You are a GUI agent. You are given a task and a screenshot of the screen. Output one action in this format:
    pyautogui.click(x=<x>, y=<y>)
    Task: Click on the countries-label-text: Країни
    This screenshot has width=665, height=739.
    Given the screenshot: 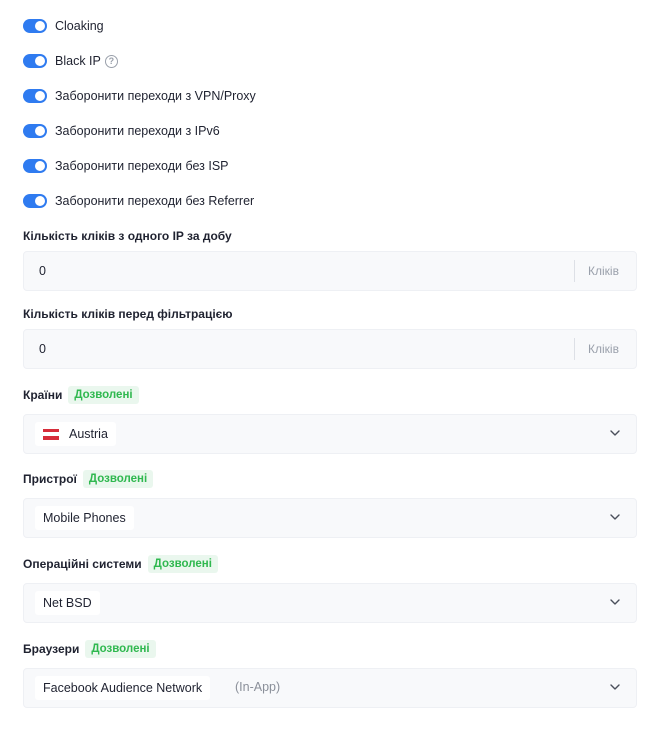 What is the action you would take?
    pyautogui.click(x=43, y=395)
    